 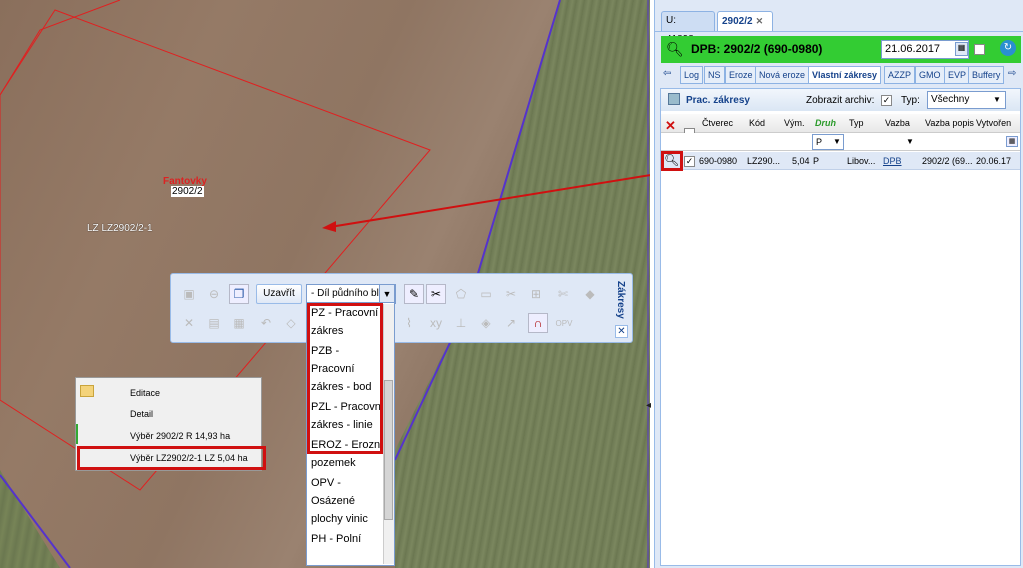 I want to click on subtab-eroze: Eroze, so click(x=741, y=75).